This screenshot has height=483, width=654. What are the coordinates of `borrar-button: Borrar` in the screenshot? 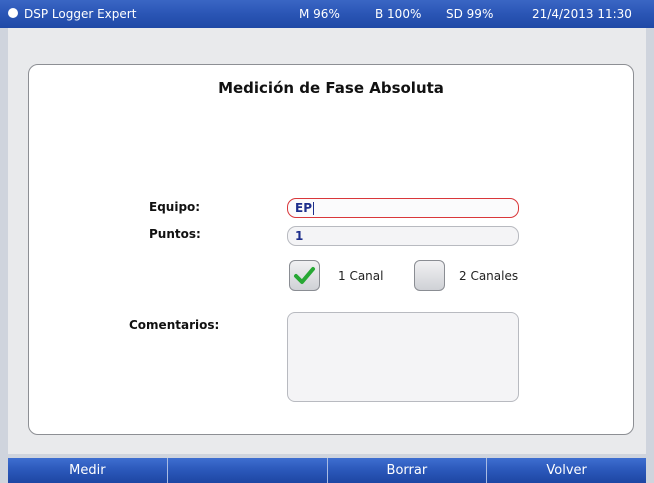 It's located at (407, 470).